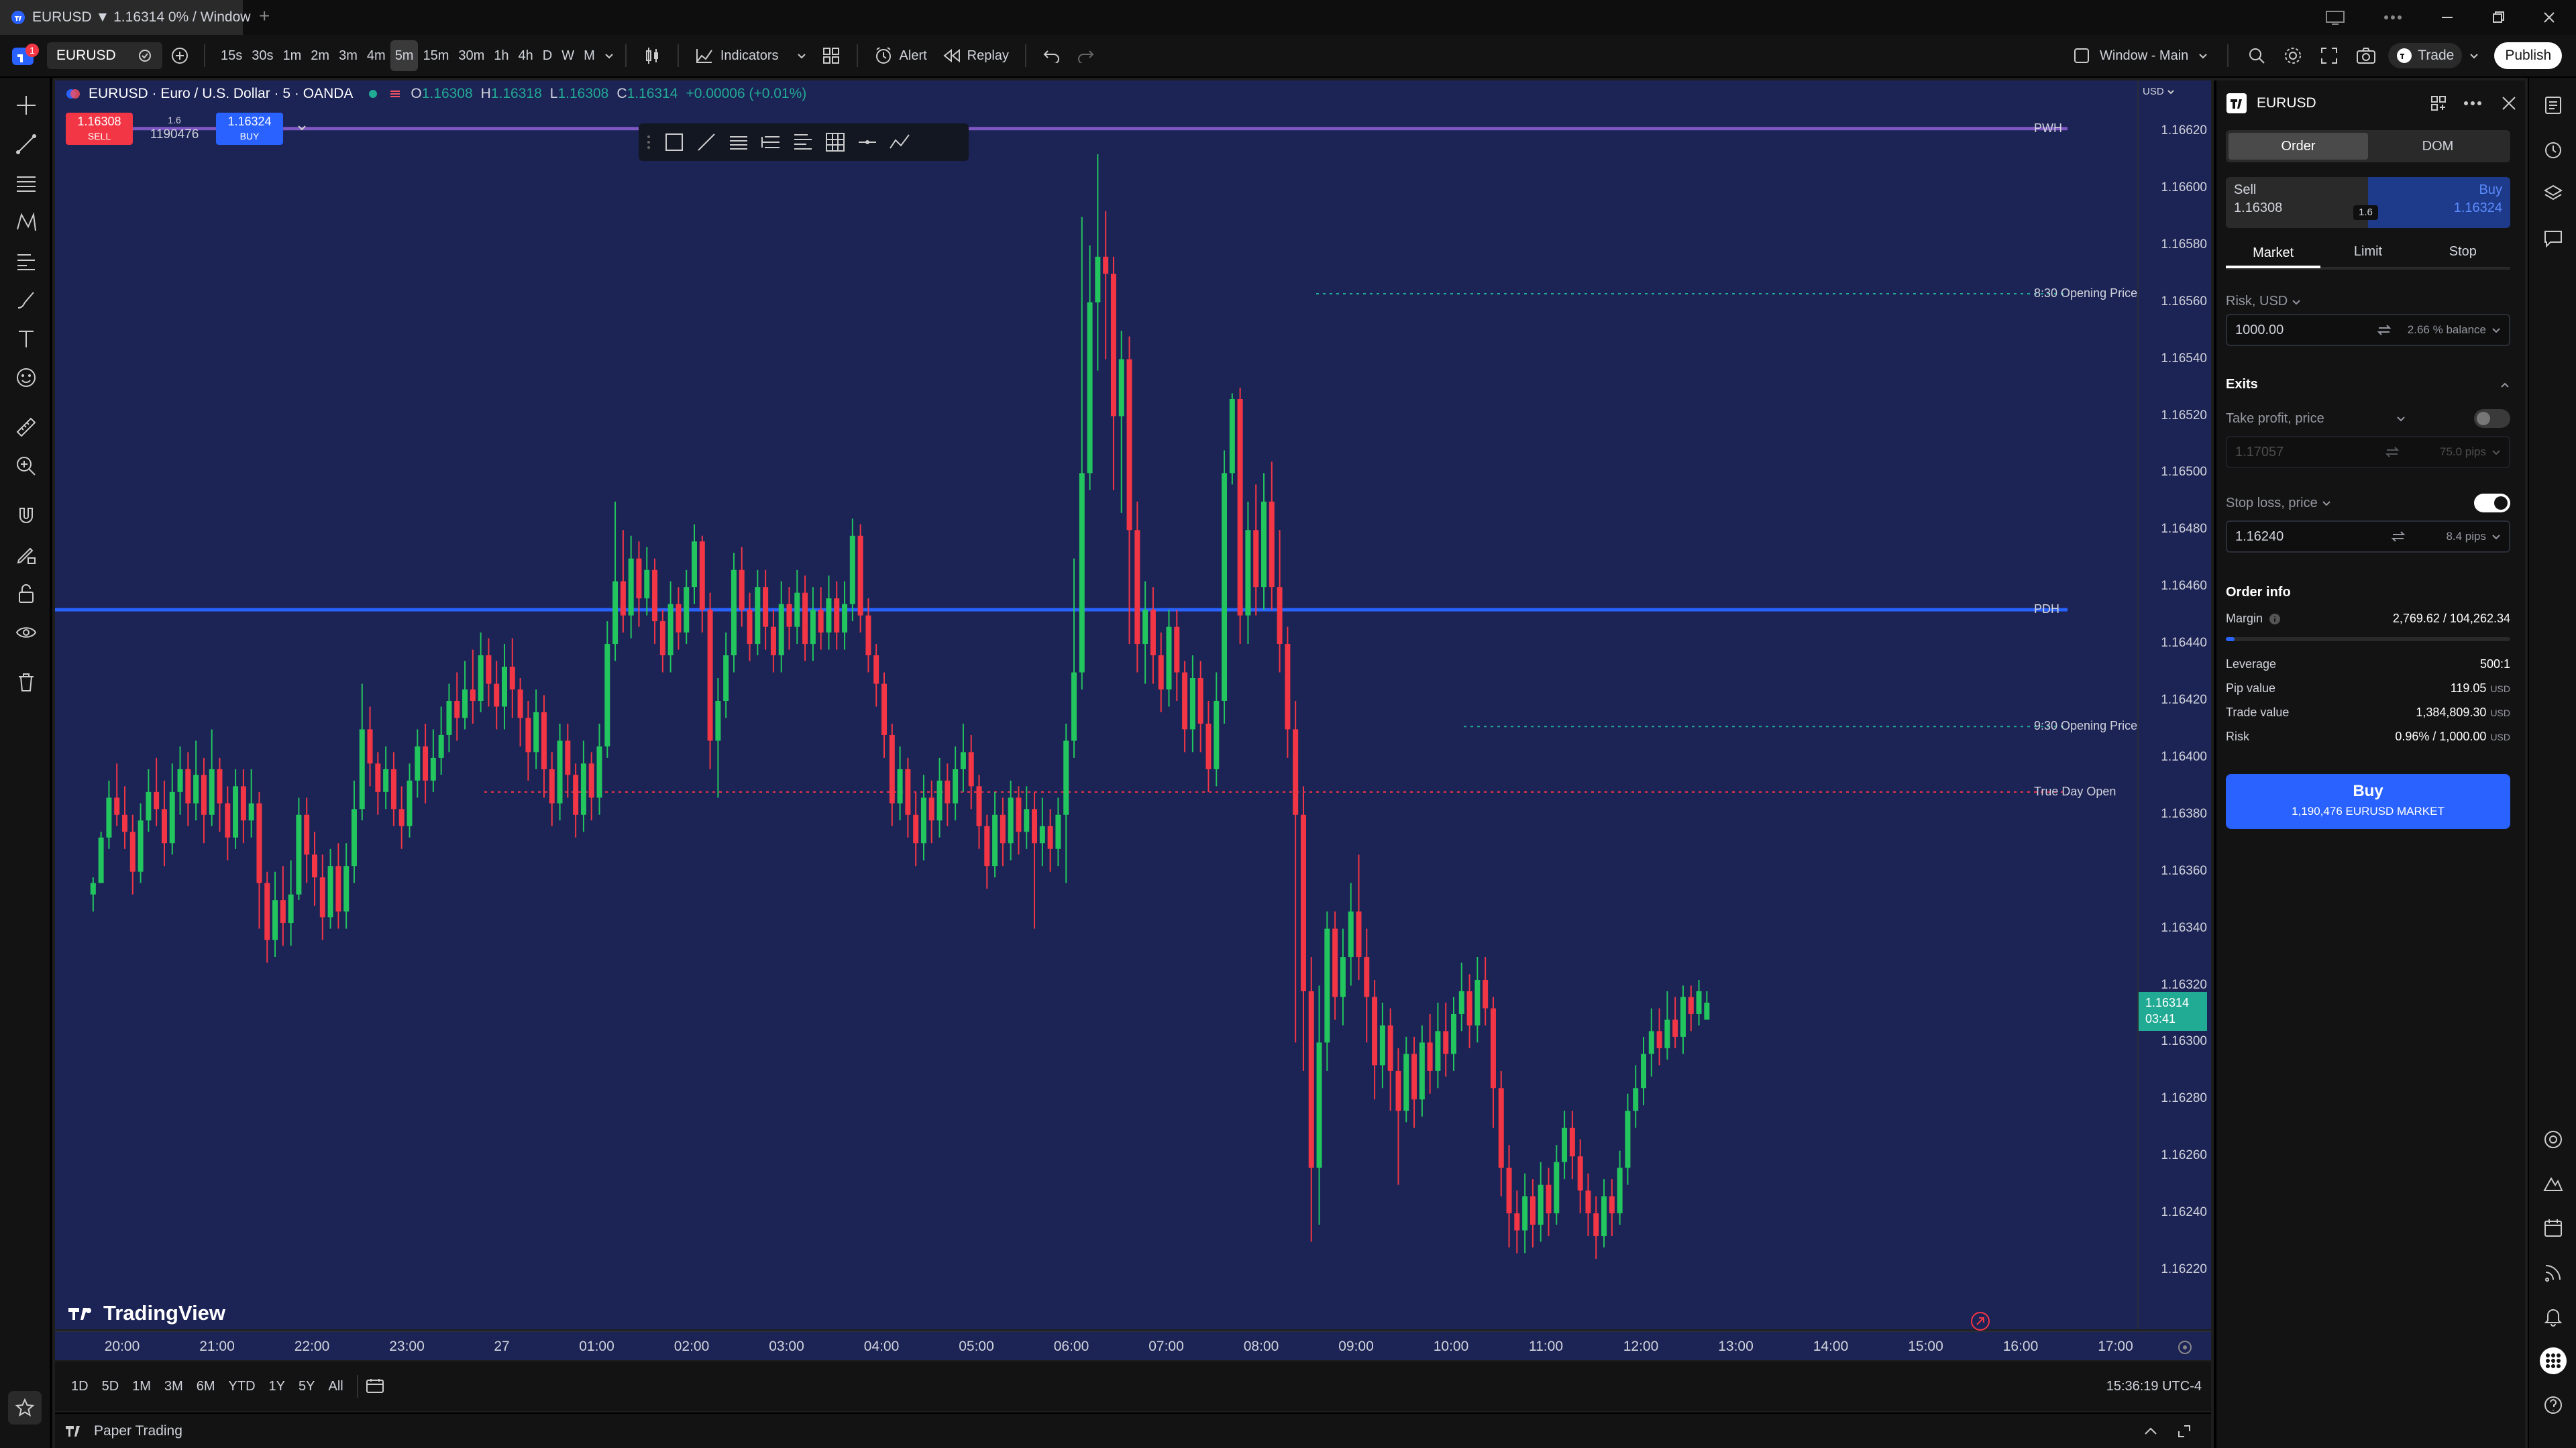 This screenshot has height=1448, width=2576. Describe the element at coordinates (2438, 103) in the screenshot. I see `panel-layout-icon` at that location.